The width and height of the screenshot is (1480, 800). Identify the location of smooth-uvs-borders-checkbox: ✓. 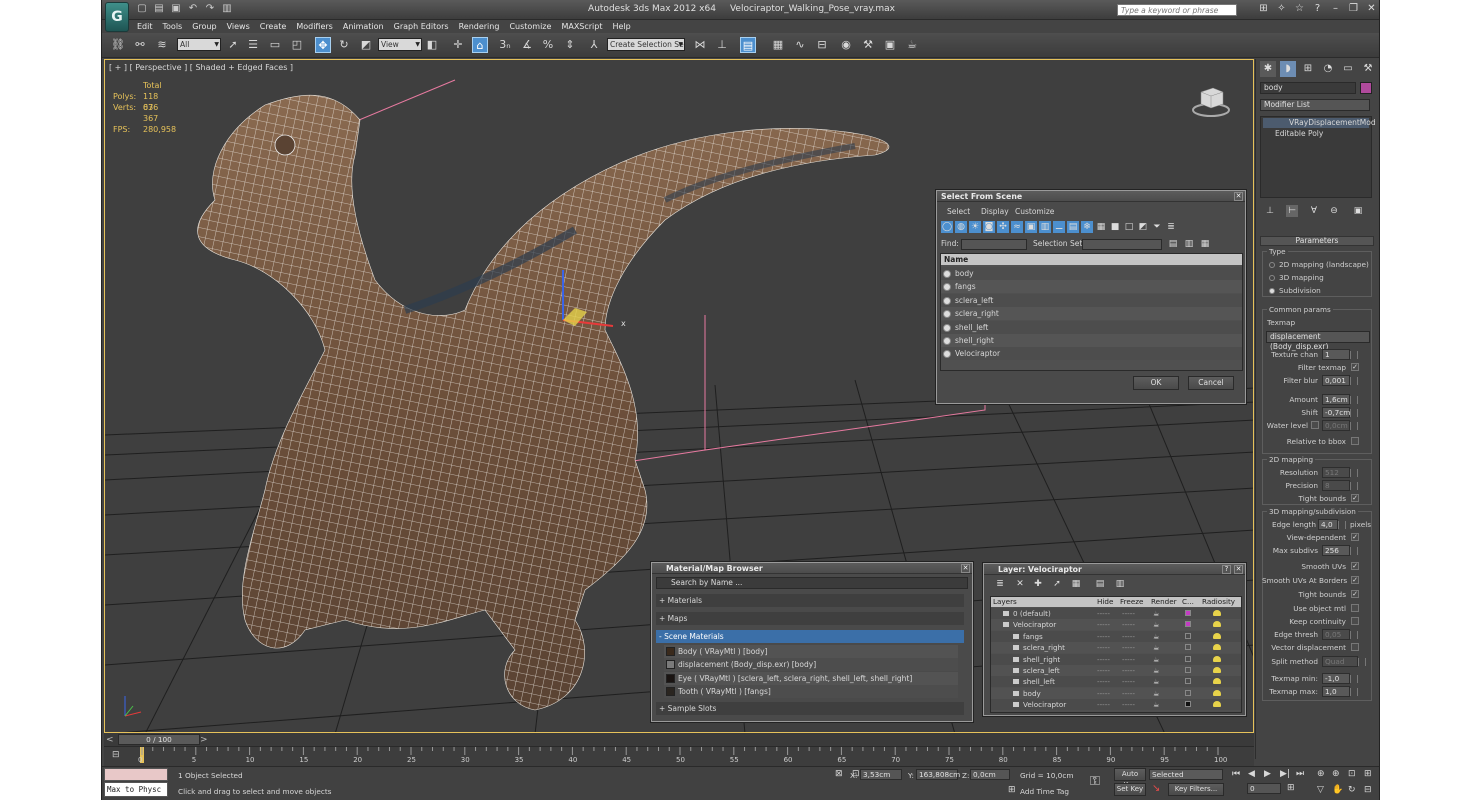
(1355, 580).